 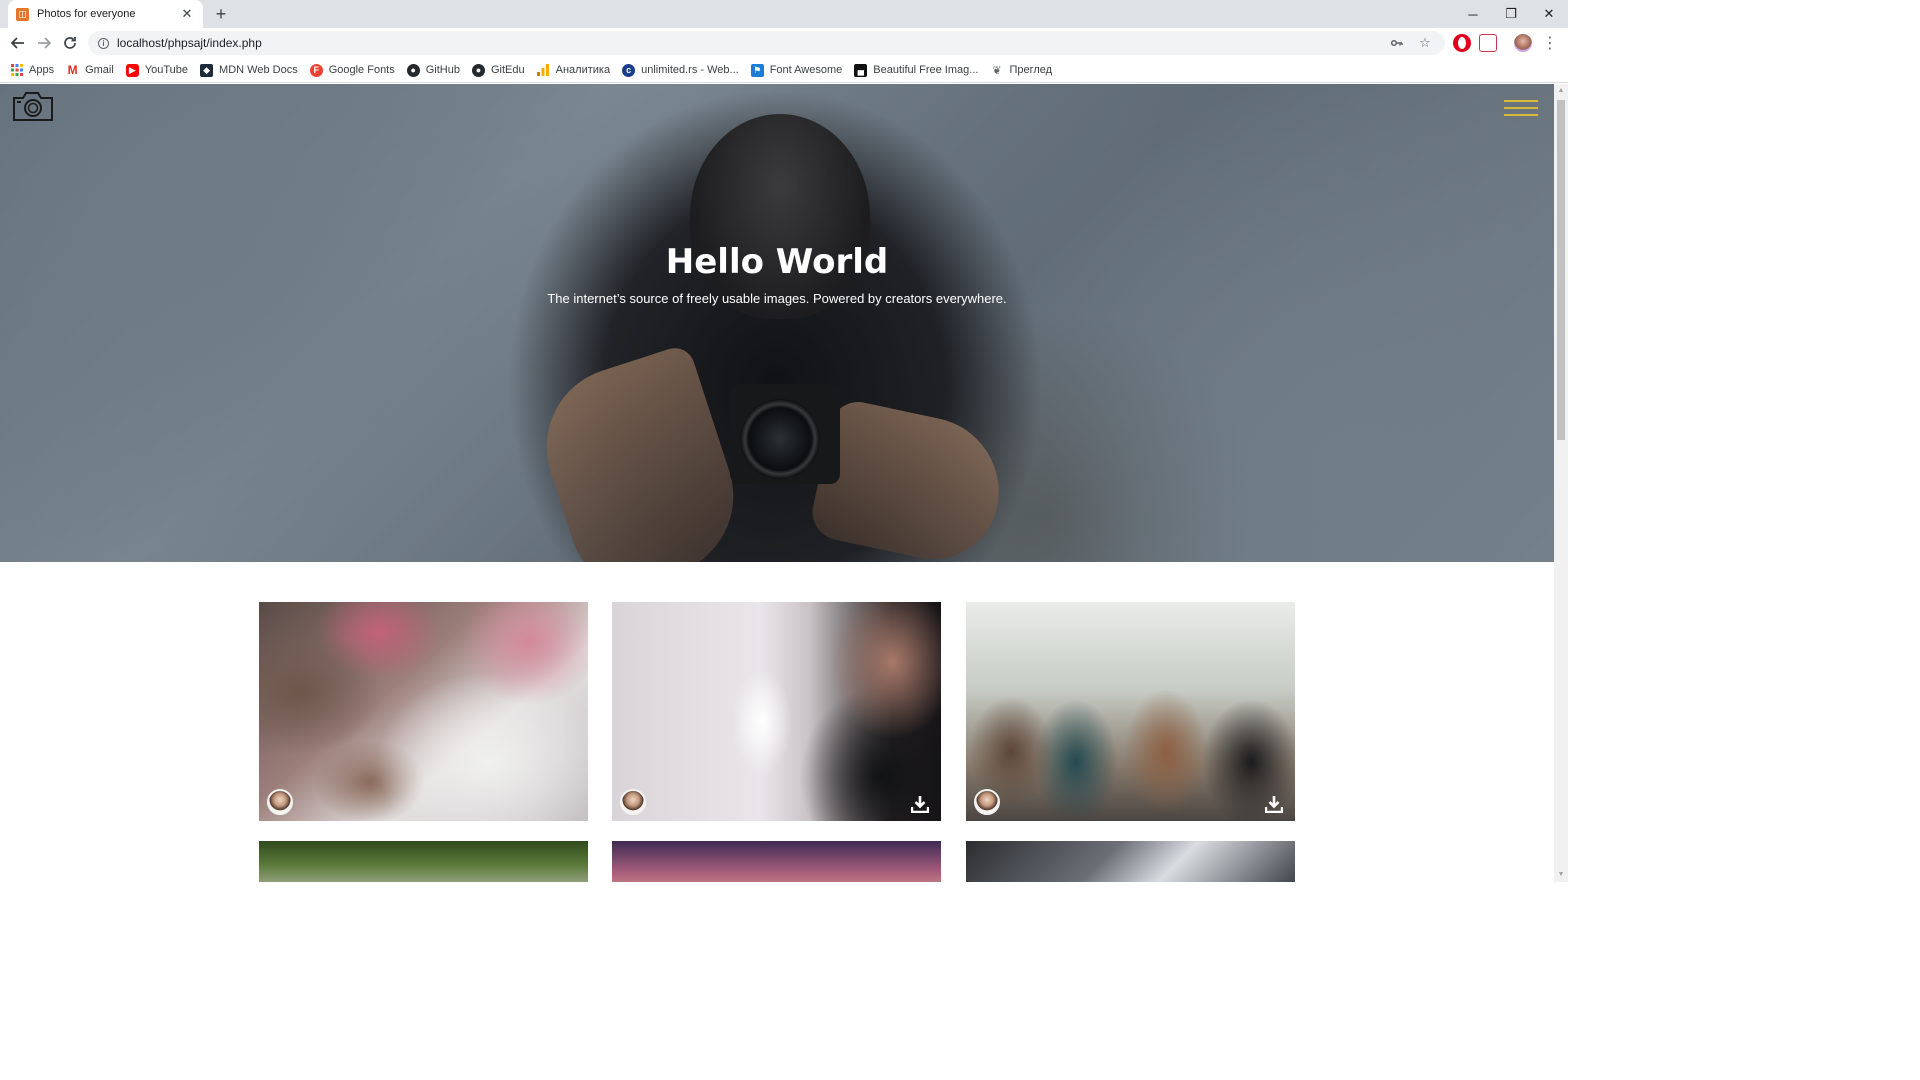 I want to click on hero-photographer-shape, so click(x=780, y=216).